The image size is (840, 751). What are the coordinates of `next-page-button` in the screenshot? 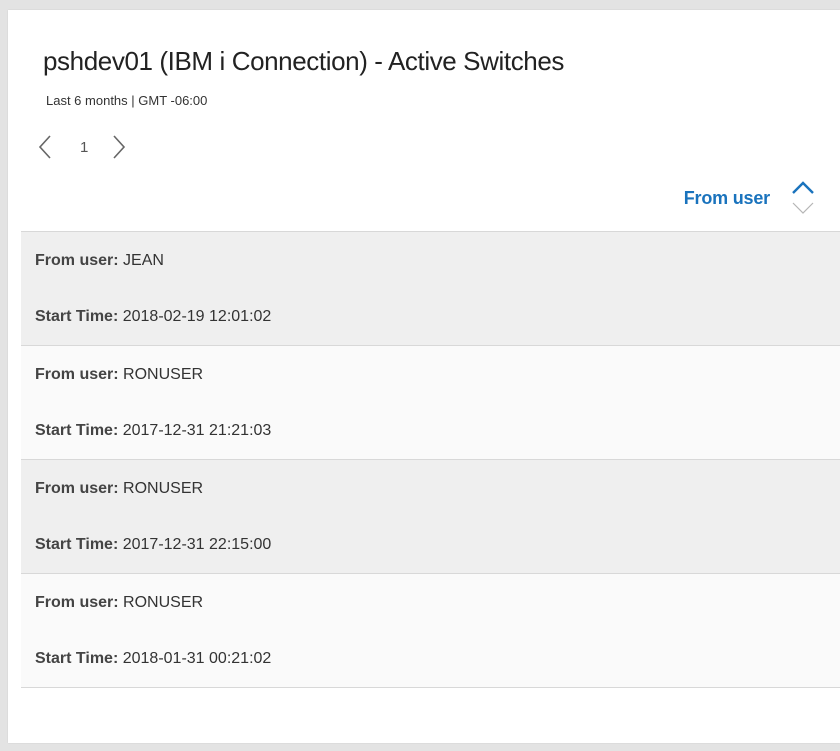 It's located at (119, 147).